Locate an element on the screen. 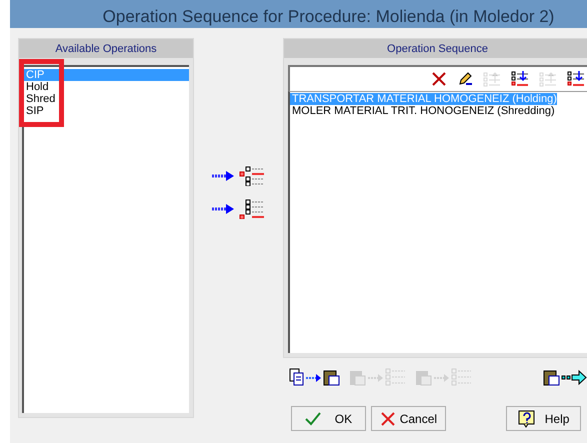  panel-header: Available Operations is located at coordinates (106, 48).